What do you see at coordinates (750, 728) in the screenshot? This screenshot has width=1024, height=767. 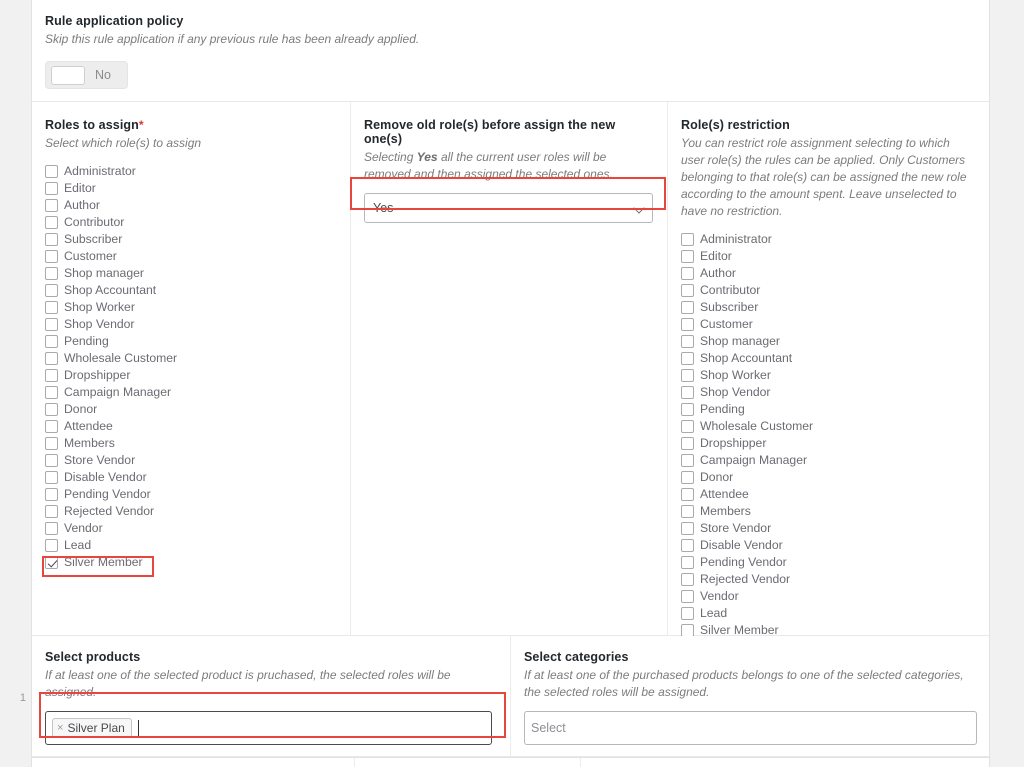 I see `select-categories-input: Select` at bounding box center [750, 728].